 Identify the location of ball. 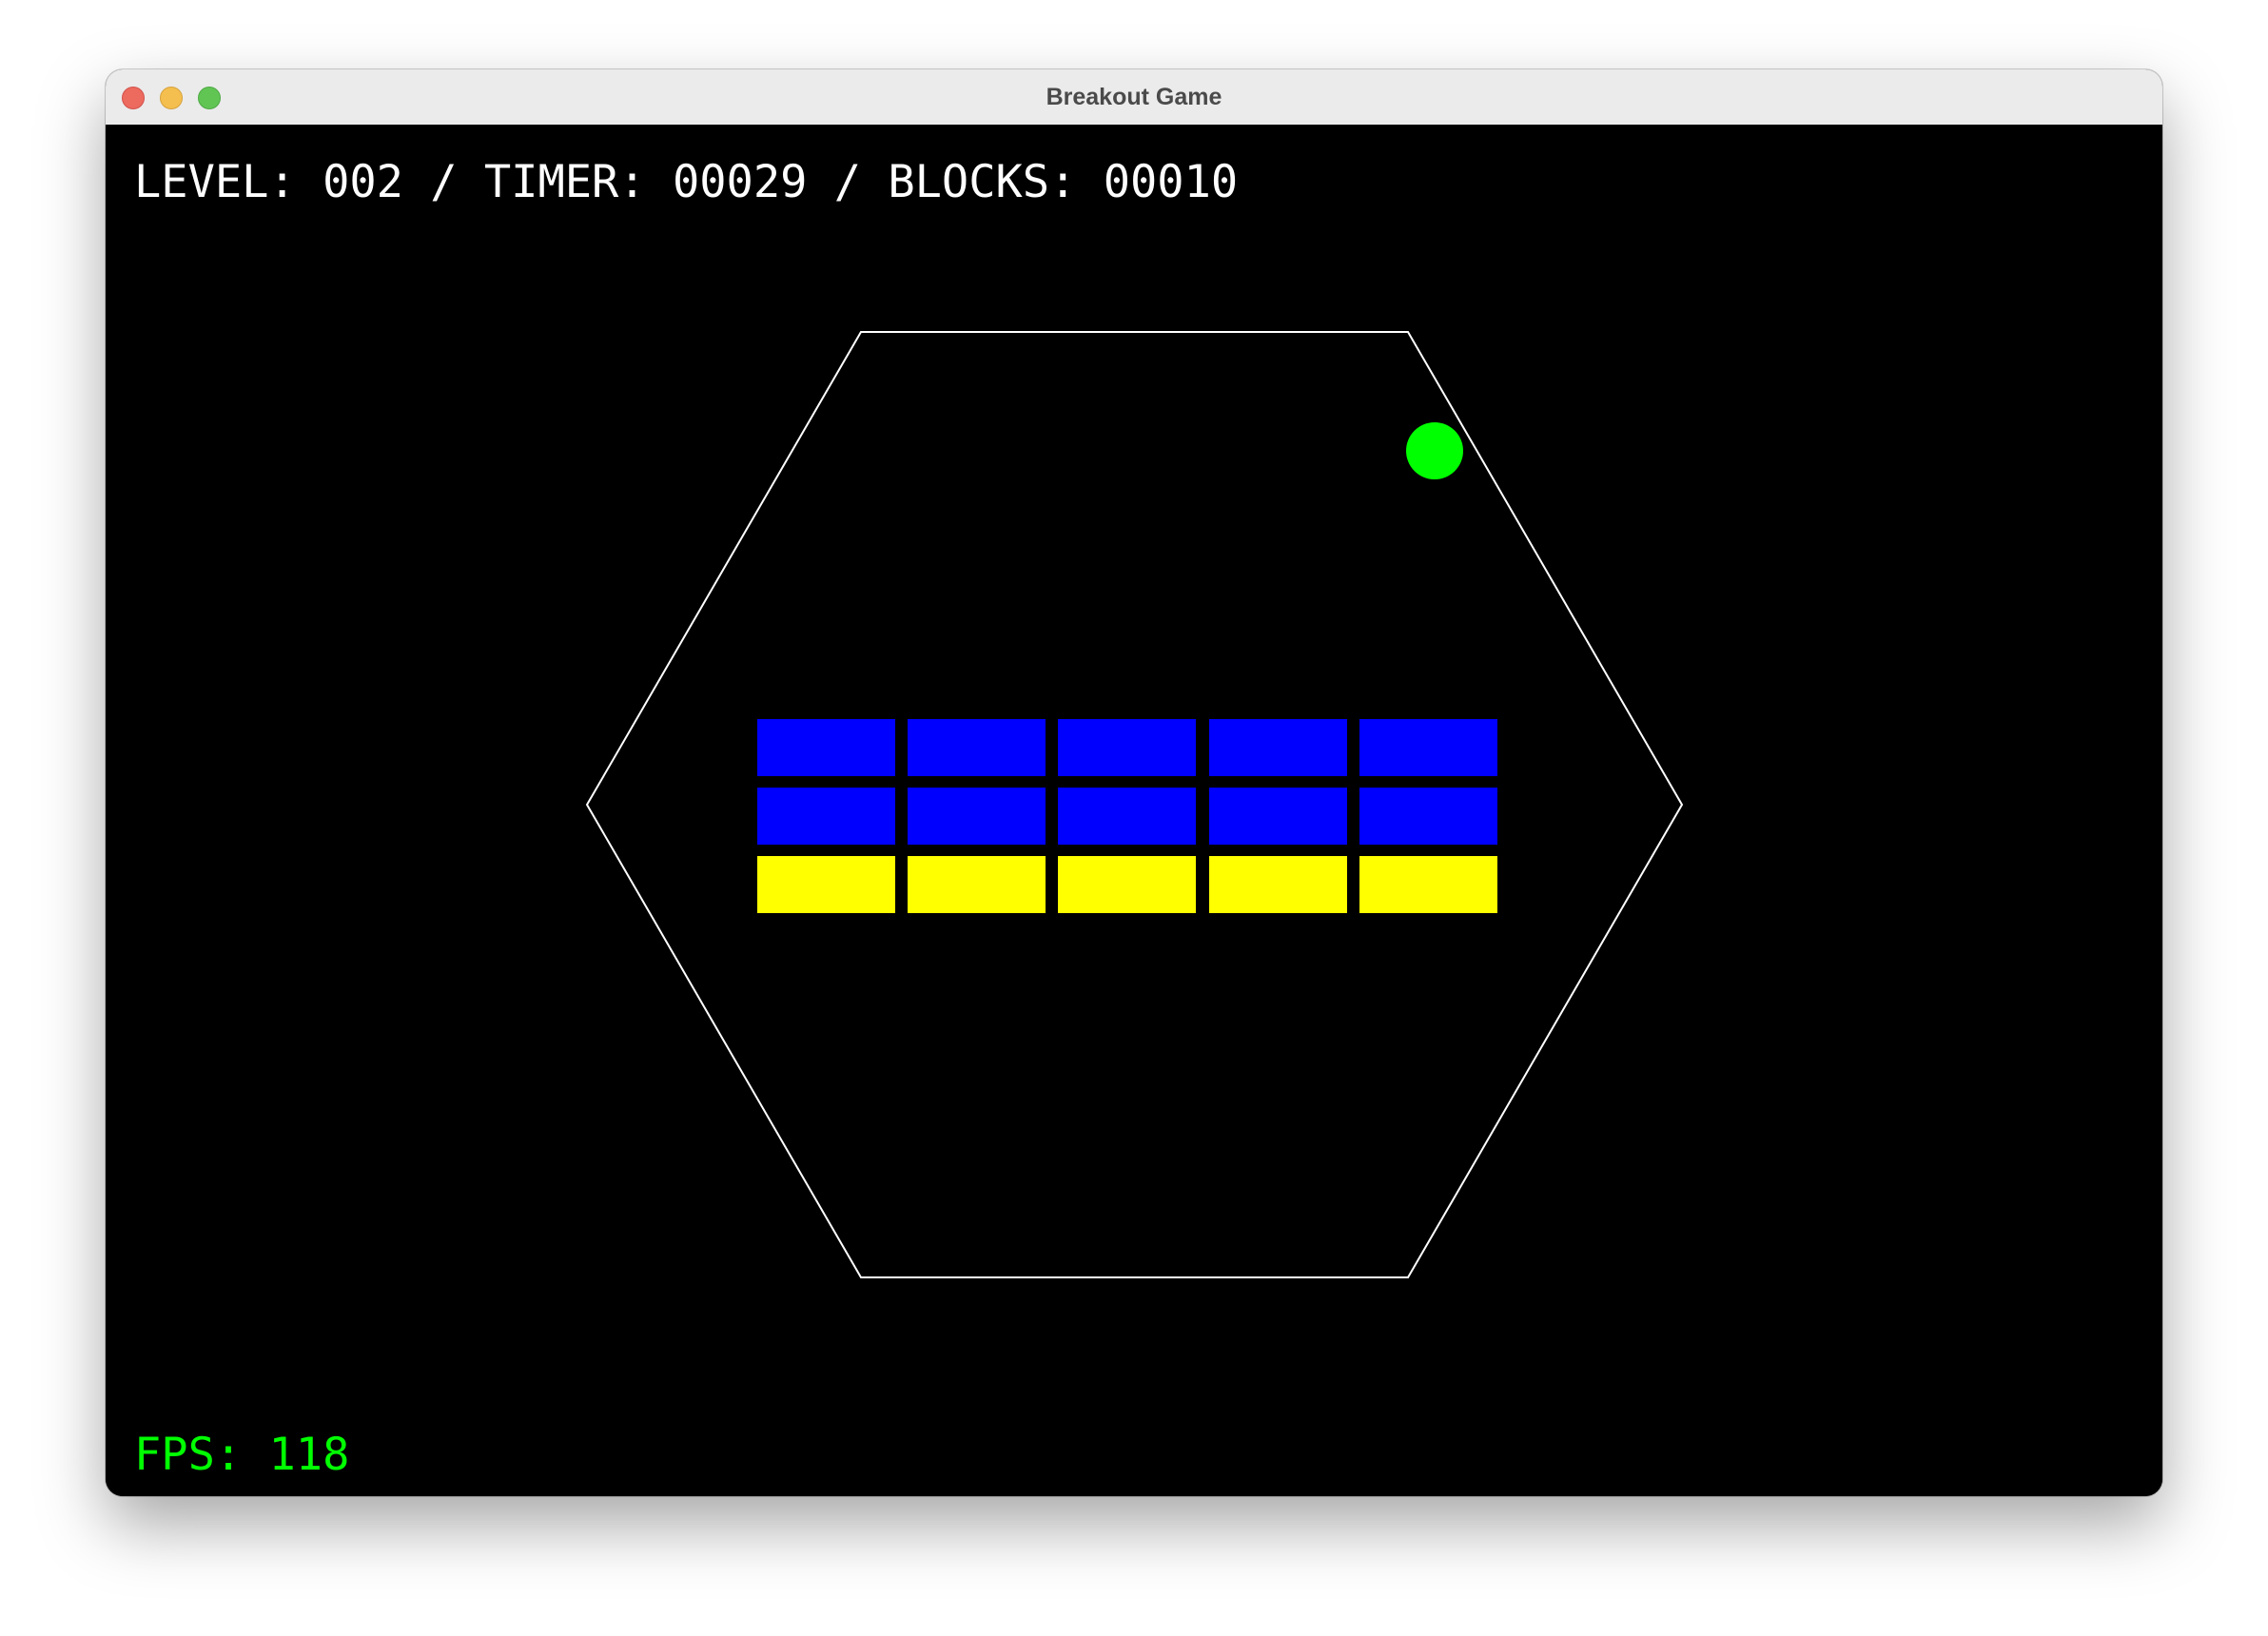
(1434, 451).